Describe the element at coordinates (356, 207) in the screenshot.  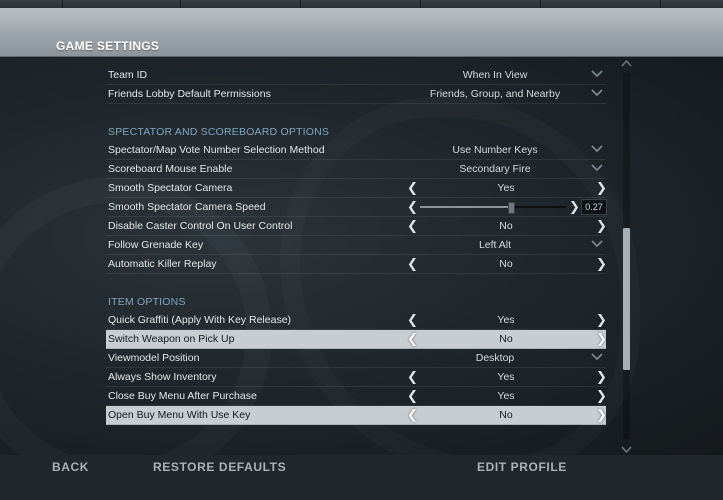
I see `setting-row: Smooth Spectator Camera Speed ❮ ❯ 0.27` at that location.